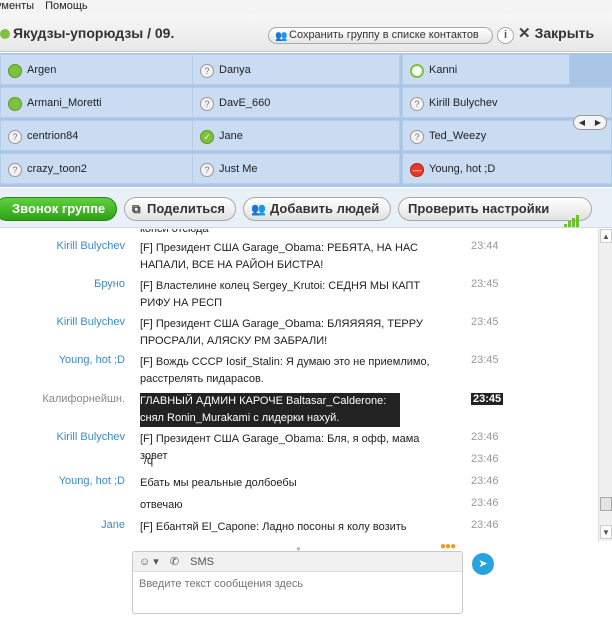 The height and width of the screenshot is (618, 612). What do you see at coordinates (571, 216) in the screenshot?
I see `signal-strength-icon` at bounding box center [571, 216].